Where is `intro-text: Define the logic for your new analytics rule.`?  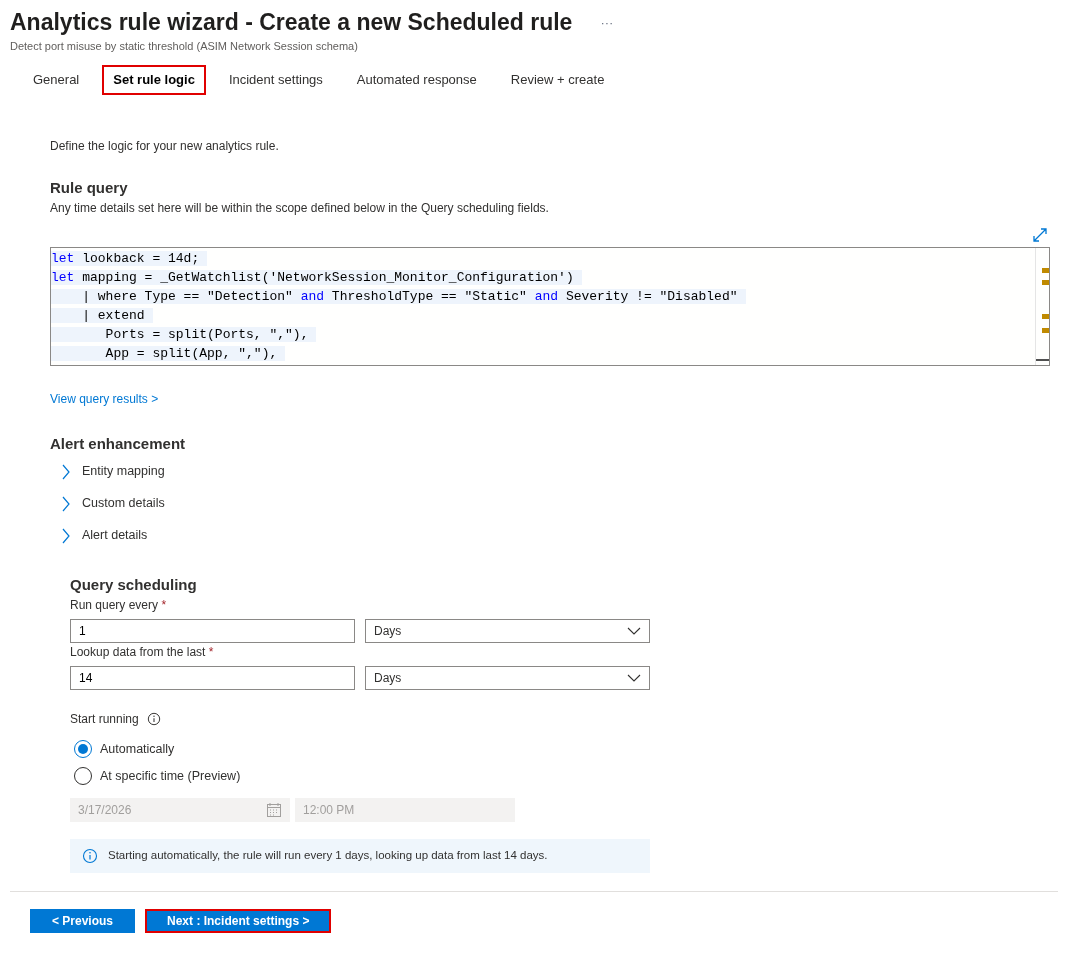 intro-text: Define the logic for your new analytics rule. is located at coordinates (165, 146).